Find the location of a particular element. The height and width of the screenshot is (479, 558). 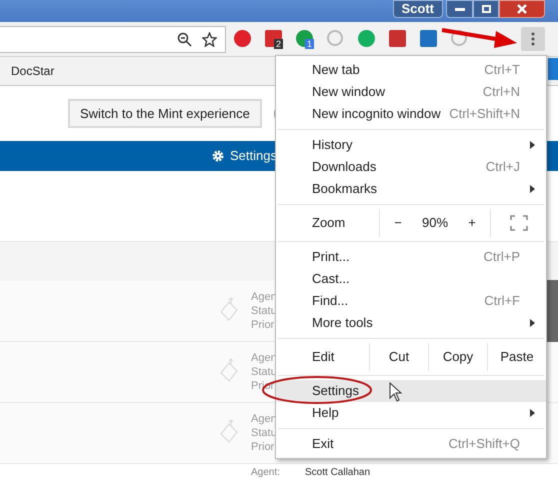

menu-item-label: History is located at coordinates (332, 145).